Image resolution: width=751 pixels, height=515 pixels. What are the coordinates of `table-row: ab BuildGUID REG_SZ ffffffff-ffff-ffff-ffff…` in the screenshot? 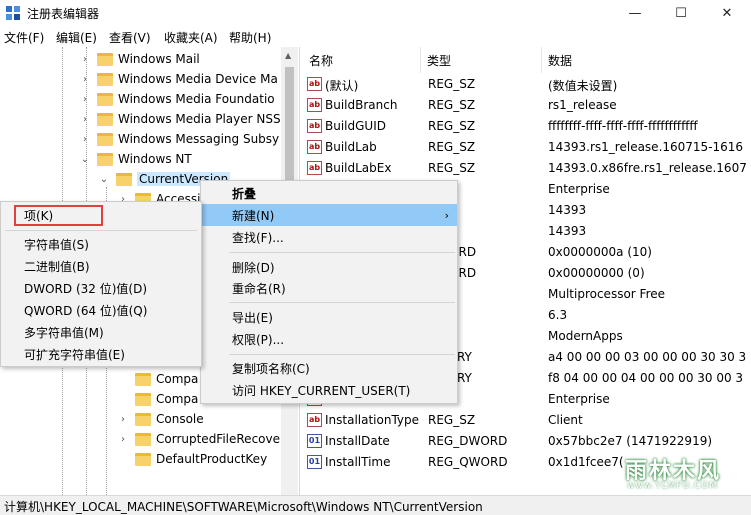 It's located at (527, 126).